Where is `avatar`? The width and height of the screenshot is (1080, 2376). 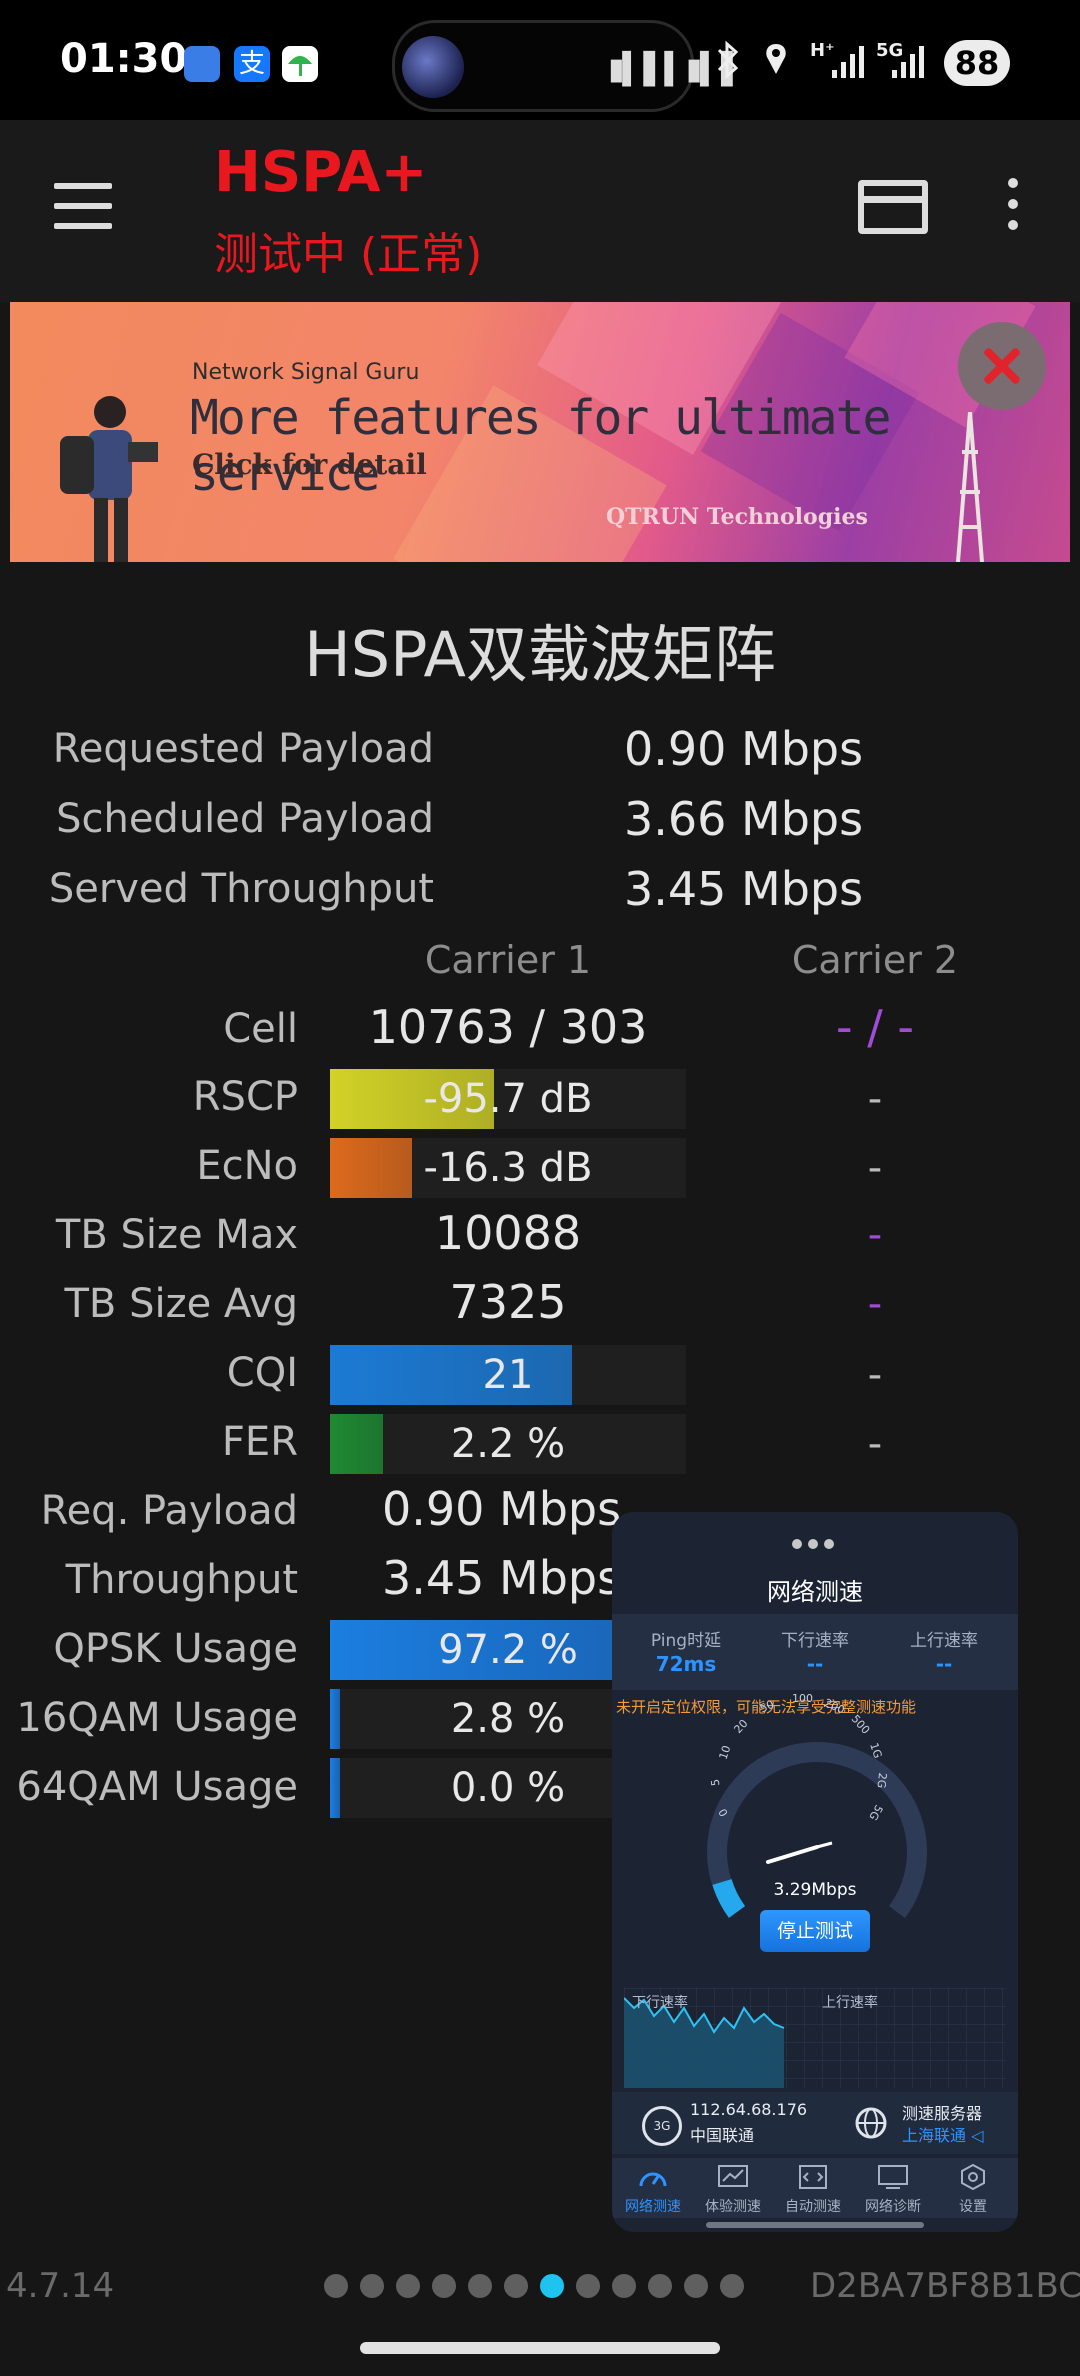
avatar is located at coordinates (433, 67).